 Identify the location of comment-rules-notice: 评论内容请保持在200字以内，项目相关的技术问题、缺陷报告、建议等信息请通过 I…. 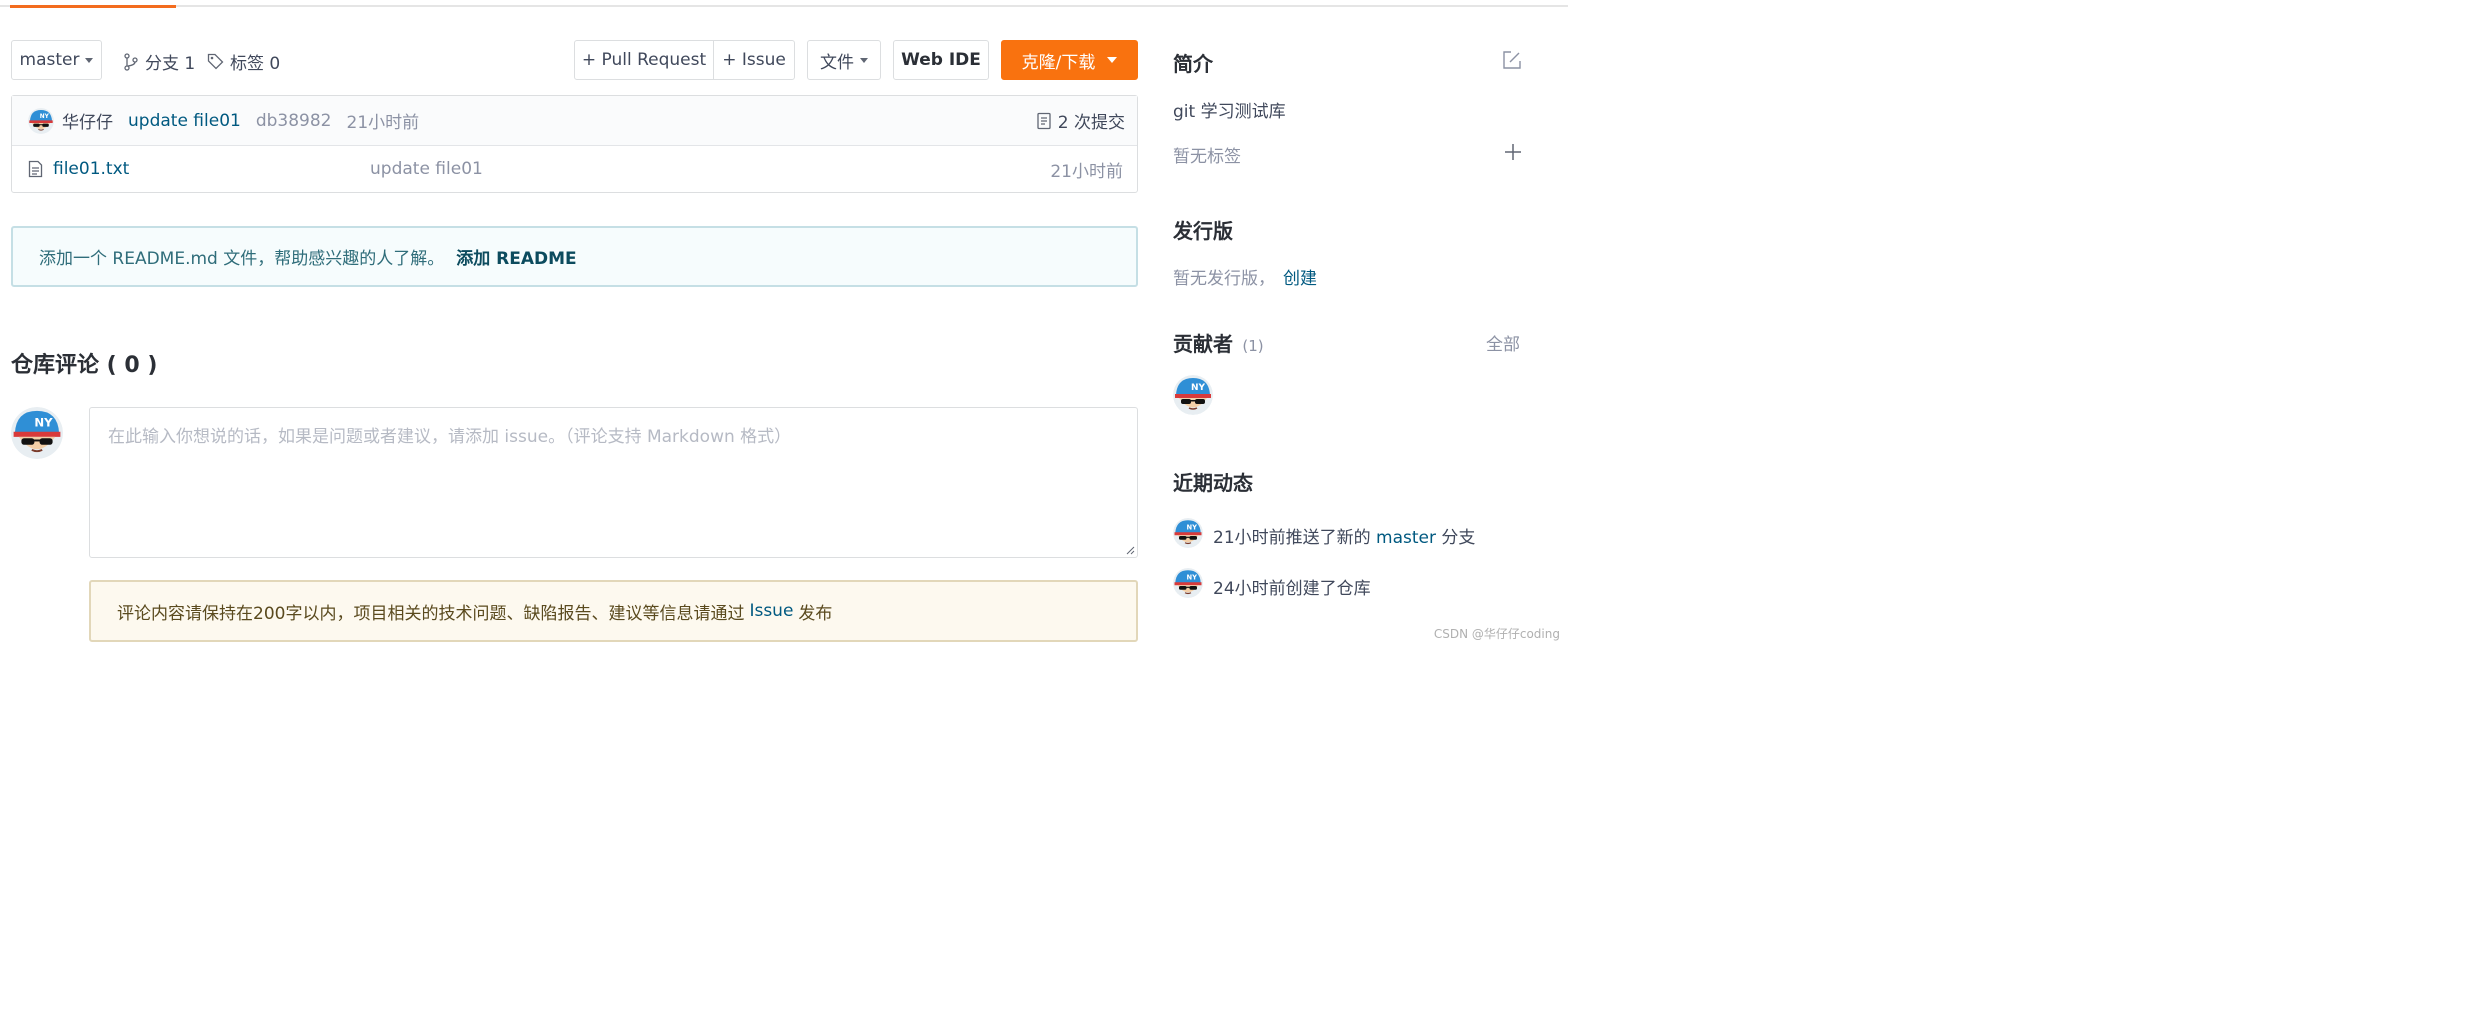
(613, 611).